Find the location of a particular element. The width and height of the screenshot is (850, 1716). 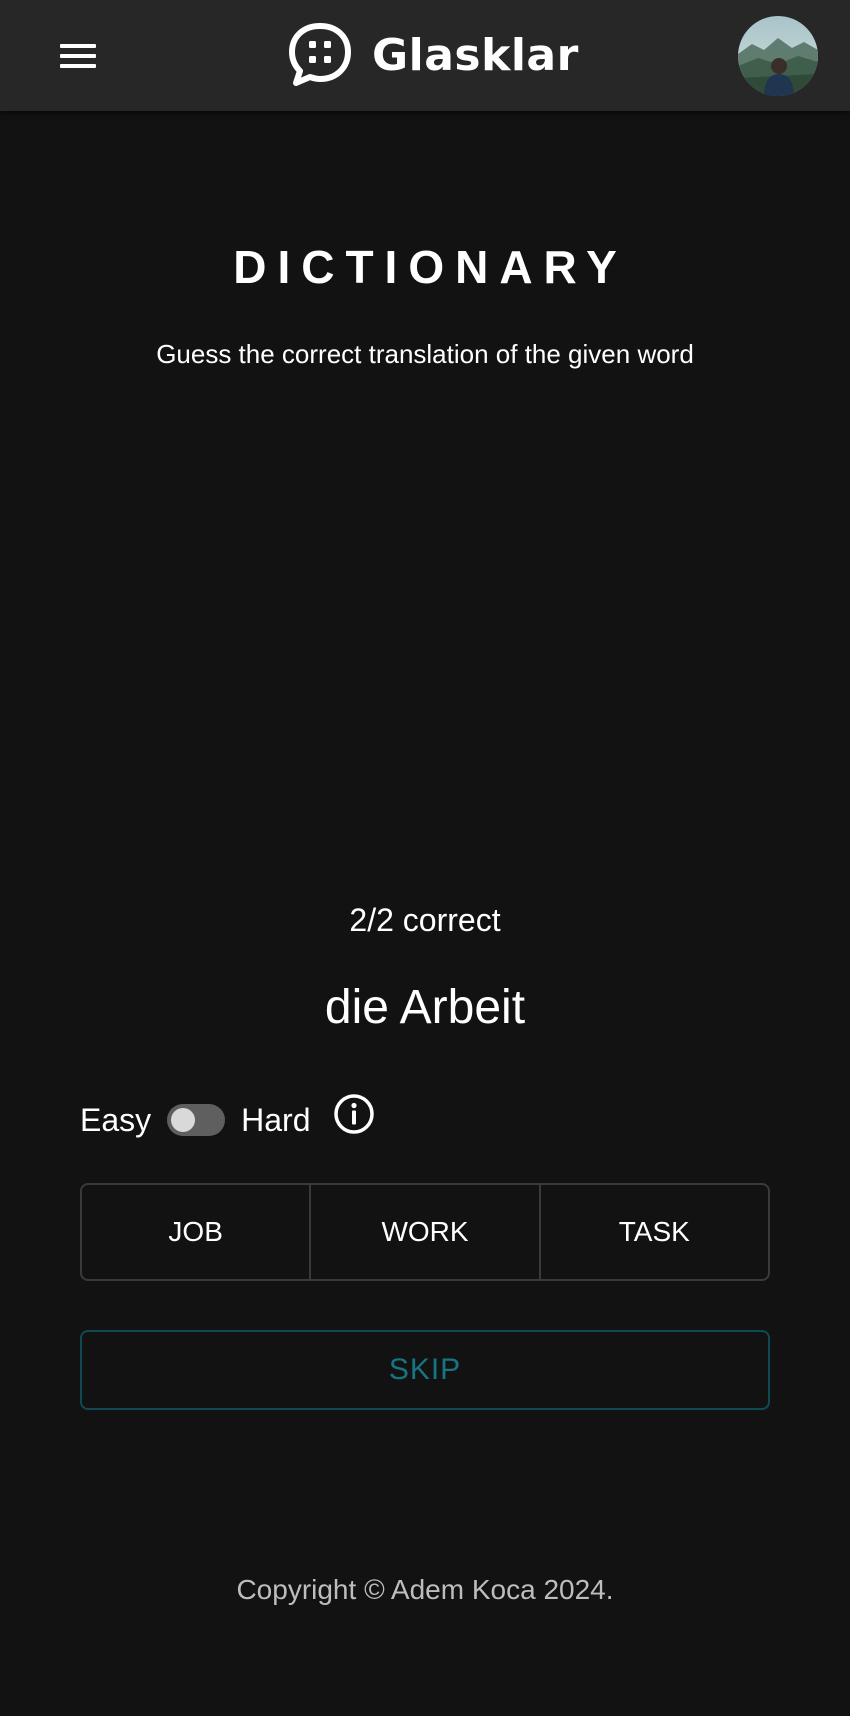

answer-options: JOB WORK TASK is located at coordinates (425, 1232).